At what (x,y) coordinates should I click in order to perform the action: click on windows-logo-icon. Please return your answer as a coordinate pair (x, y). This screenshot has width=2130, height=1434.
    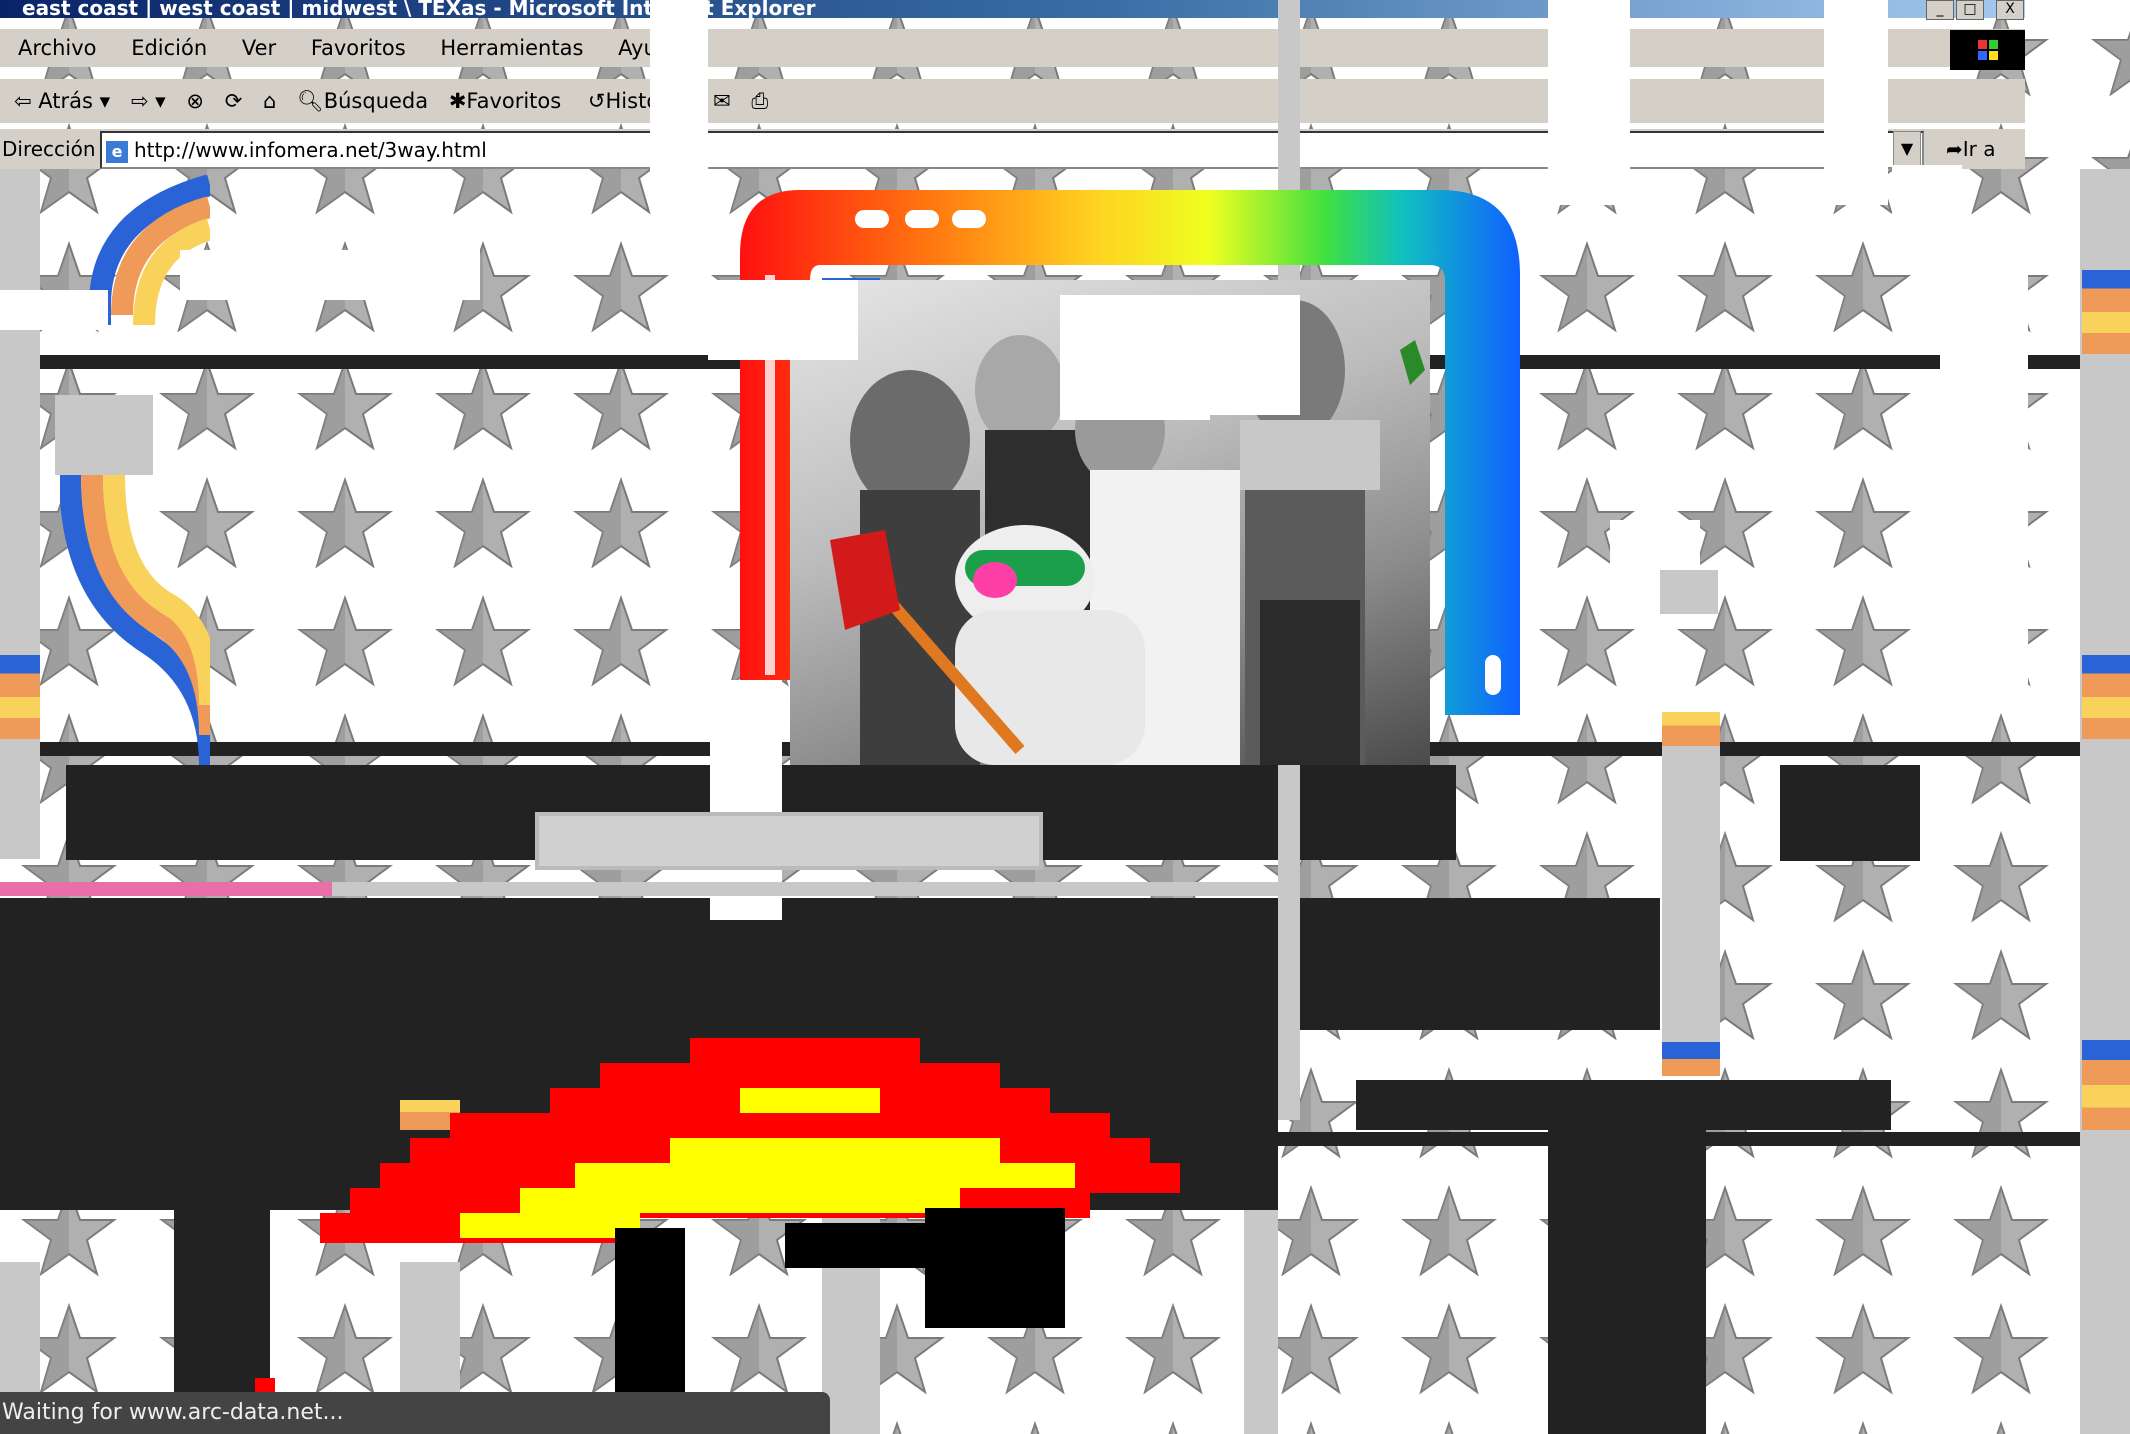
    Looking at the image, I should click on (1987, 50).